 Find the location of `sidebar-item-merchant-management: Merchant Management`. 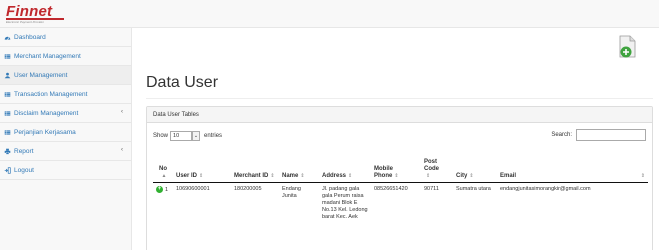

sidebar-item-merchant-management: Merchant Management is located at coordinates (65, 56).